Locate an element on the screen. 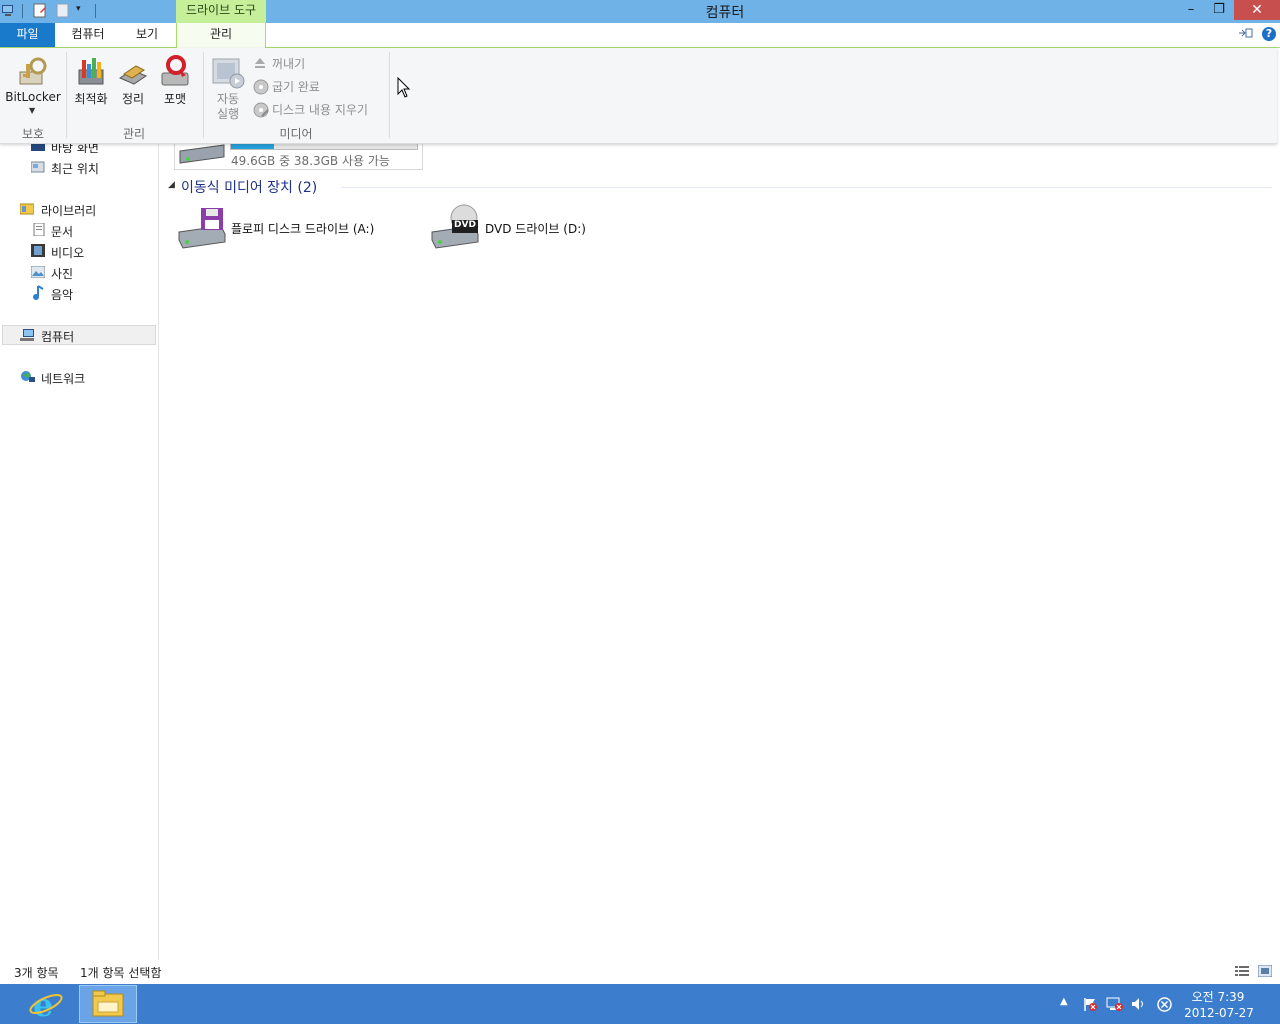 This screenshot has height=1025, width=1280. ribbon-collapse-icon is located at coordinates (1246, 34).